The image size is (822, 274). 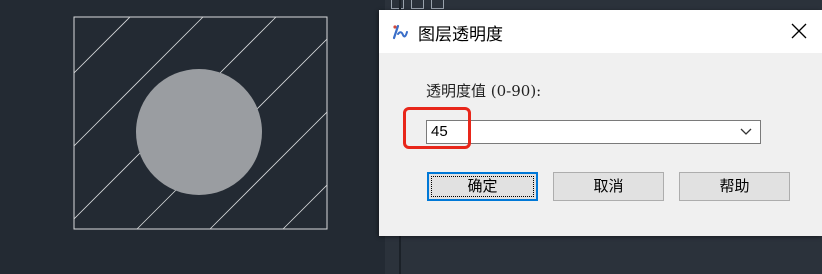 I want to click on close-button, so click(x=799, y=31).